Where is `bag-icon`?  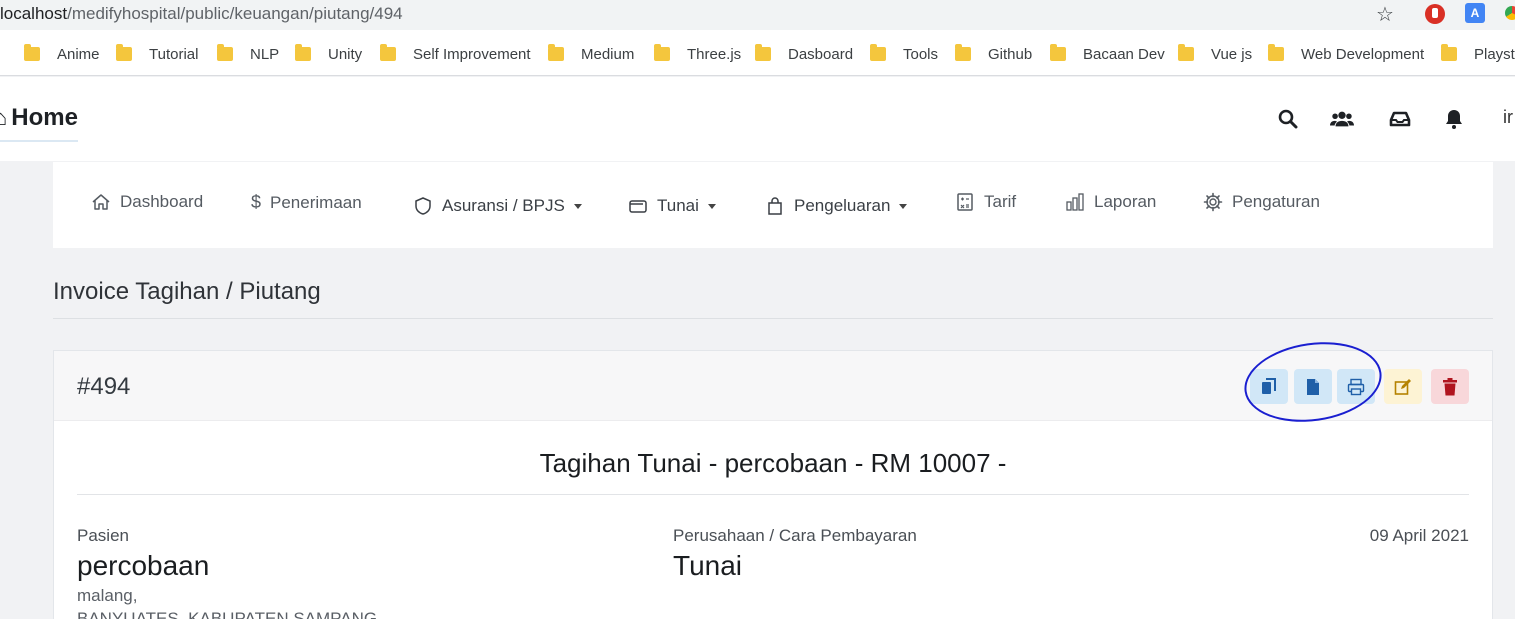
bag-icon is located at coordinates (775, 206).